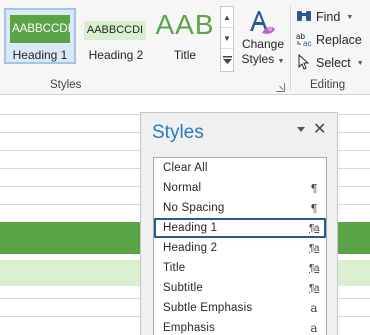 The image size is (370, 335). Describe the element at coordinates (189, 328) in the screenshot. I see `style-item-label: Emphasis` at that location.